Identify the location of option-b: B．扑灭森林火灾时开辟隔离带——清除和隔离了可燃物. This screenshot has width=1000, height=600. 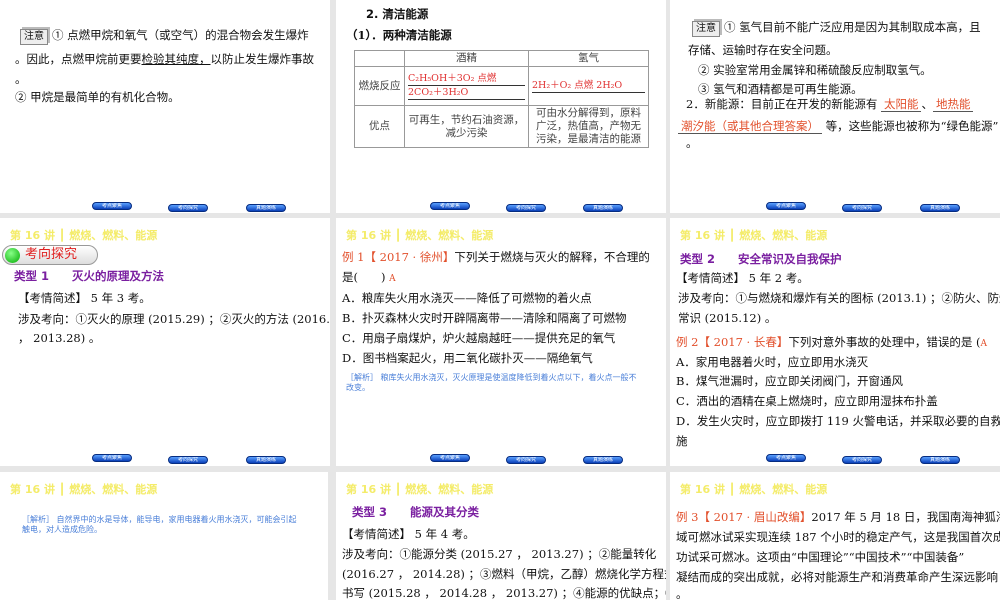
(484, 318).